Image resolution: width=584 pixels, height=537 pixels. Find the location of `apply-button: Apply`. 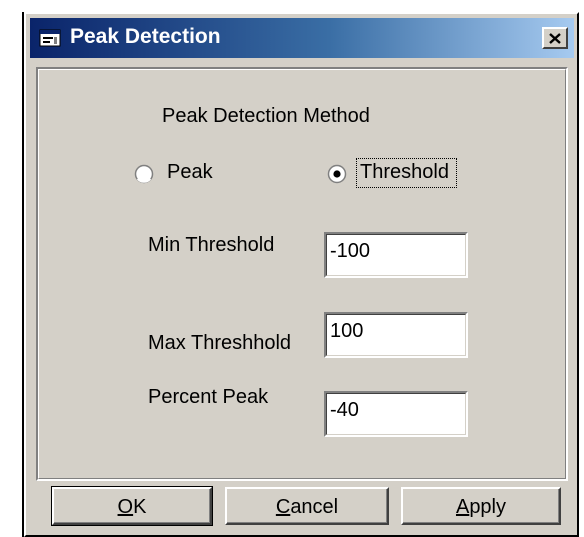

apply-button: Apply is located at coordinates (481, 506).